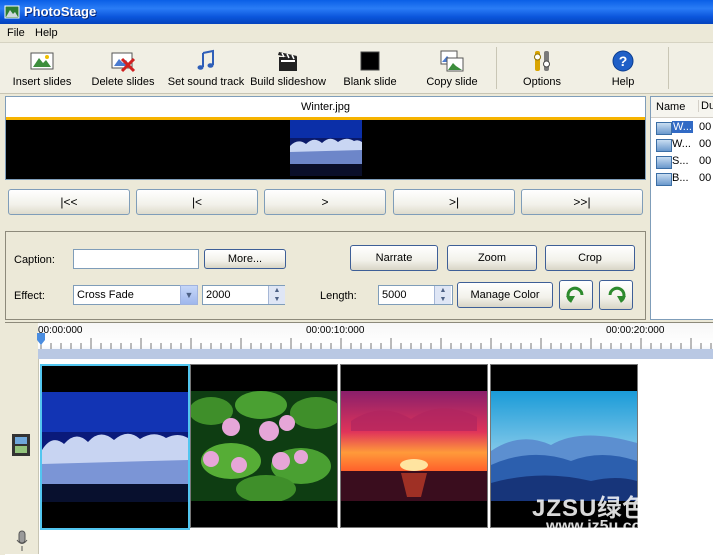 The width and height of the screenshot is (713, 555). Describe the element at coordinates (705, 106) in the screenshot. I see `column-header-duration: Du` at that location.